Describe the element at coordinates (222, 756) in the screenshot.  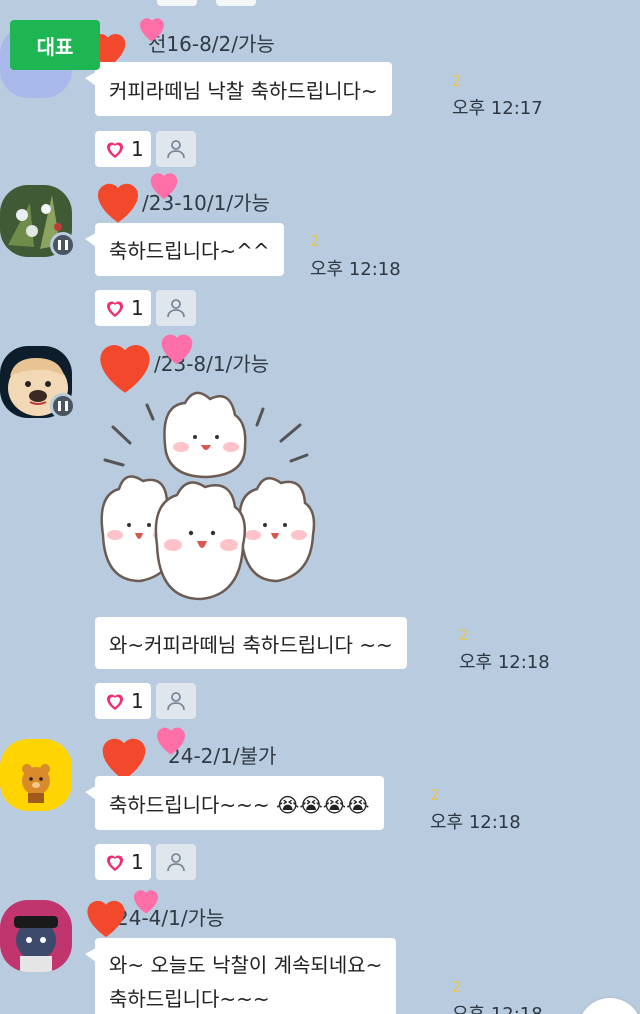
I see `sender-name: 24-2/1/불가` at that location.